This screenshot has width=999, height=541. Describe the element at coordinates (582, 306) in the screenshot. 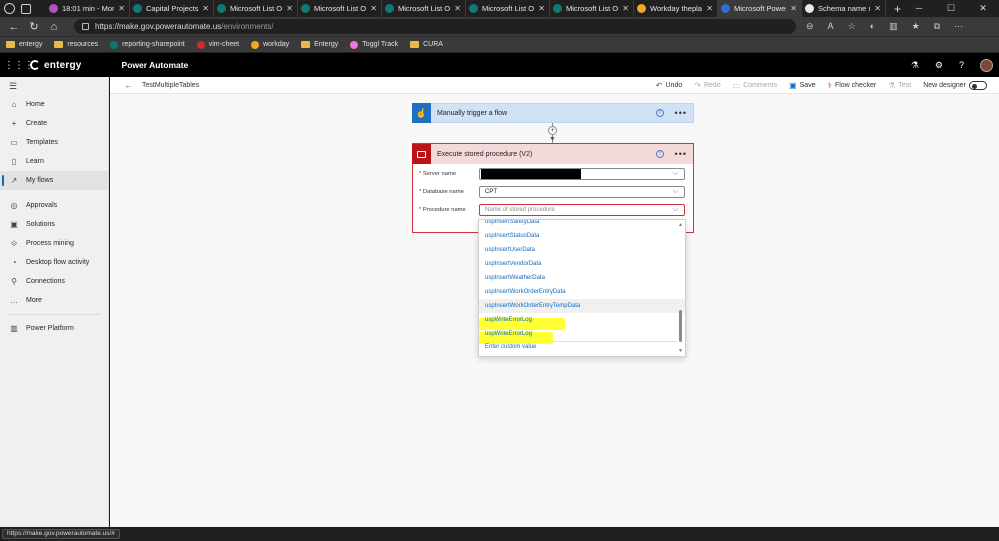

I see `dropdown-option: uspInsertWorkOrderEntryTempData` at that location.